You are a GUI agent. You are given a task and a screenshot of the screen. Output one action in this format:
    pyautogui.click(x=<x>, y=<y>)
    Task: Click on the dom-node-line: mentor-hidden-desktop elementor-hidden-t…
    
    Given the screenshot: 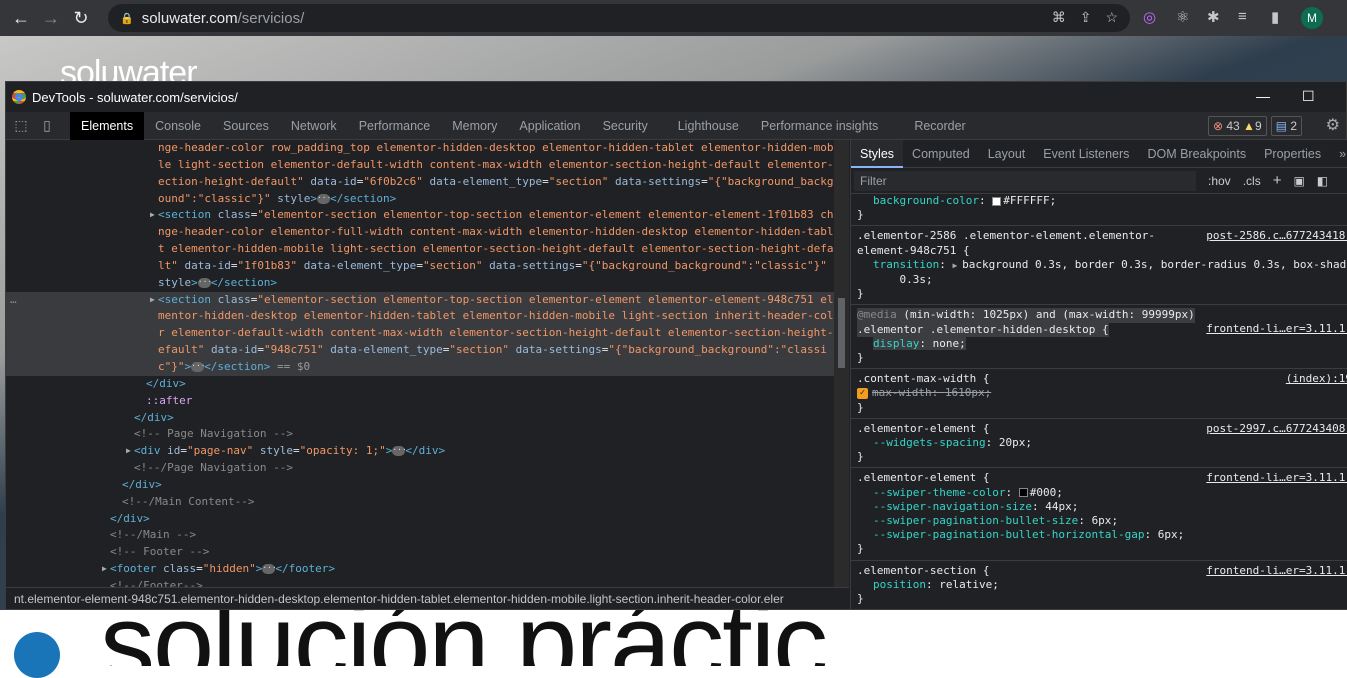 What is the action you would take?
    pyautogui.click(x=420, y=317)
    